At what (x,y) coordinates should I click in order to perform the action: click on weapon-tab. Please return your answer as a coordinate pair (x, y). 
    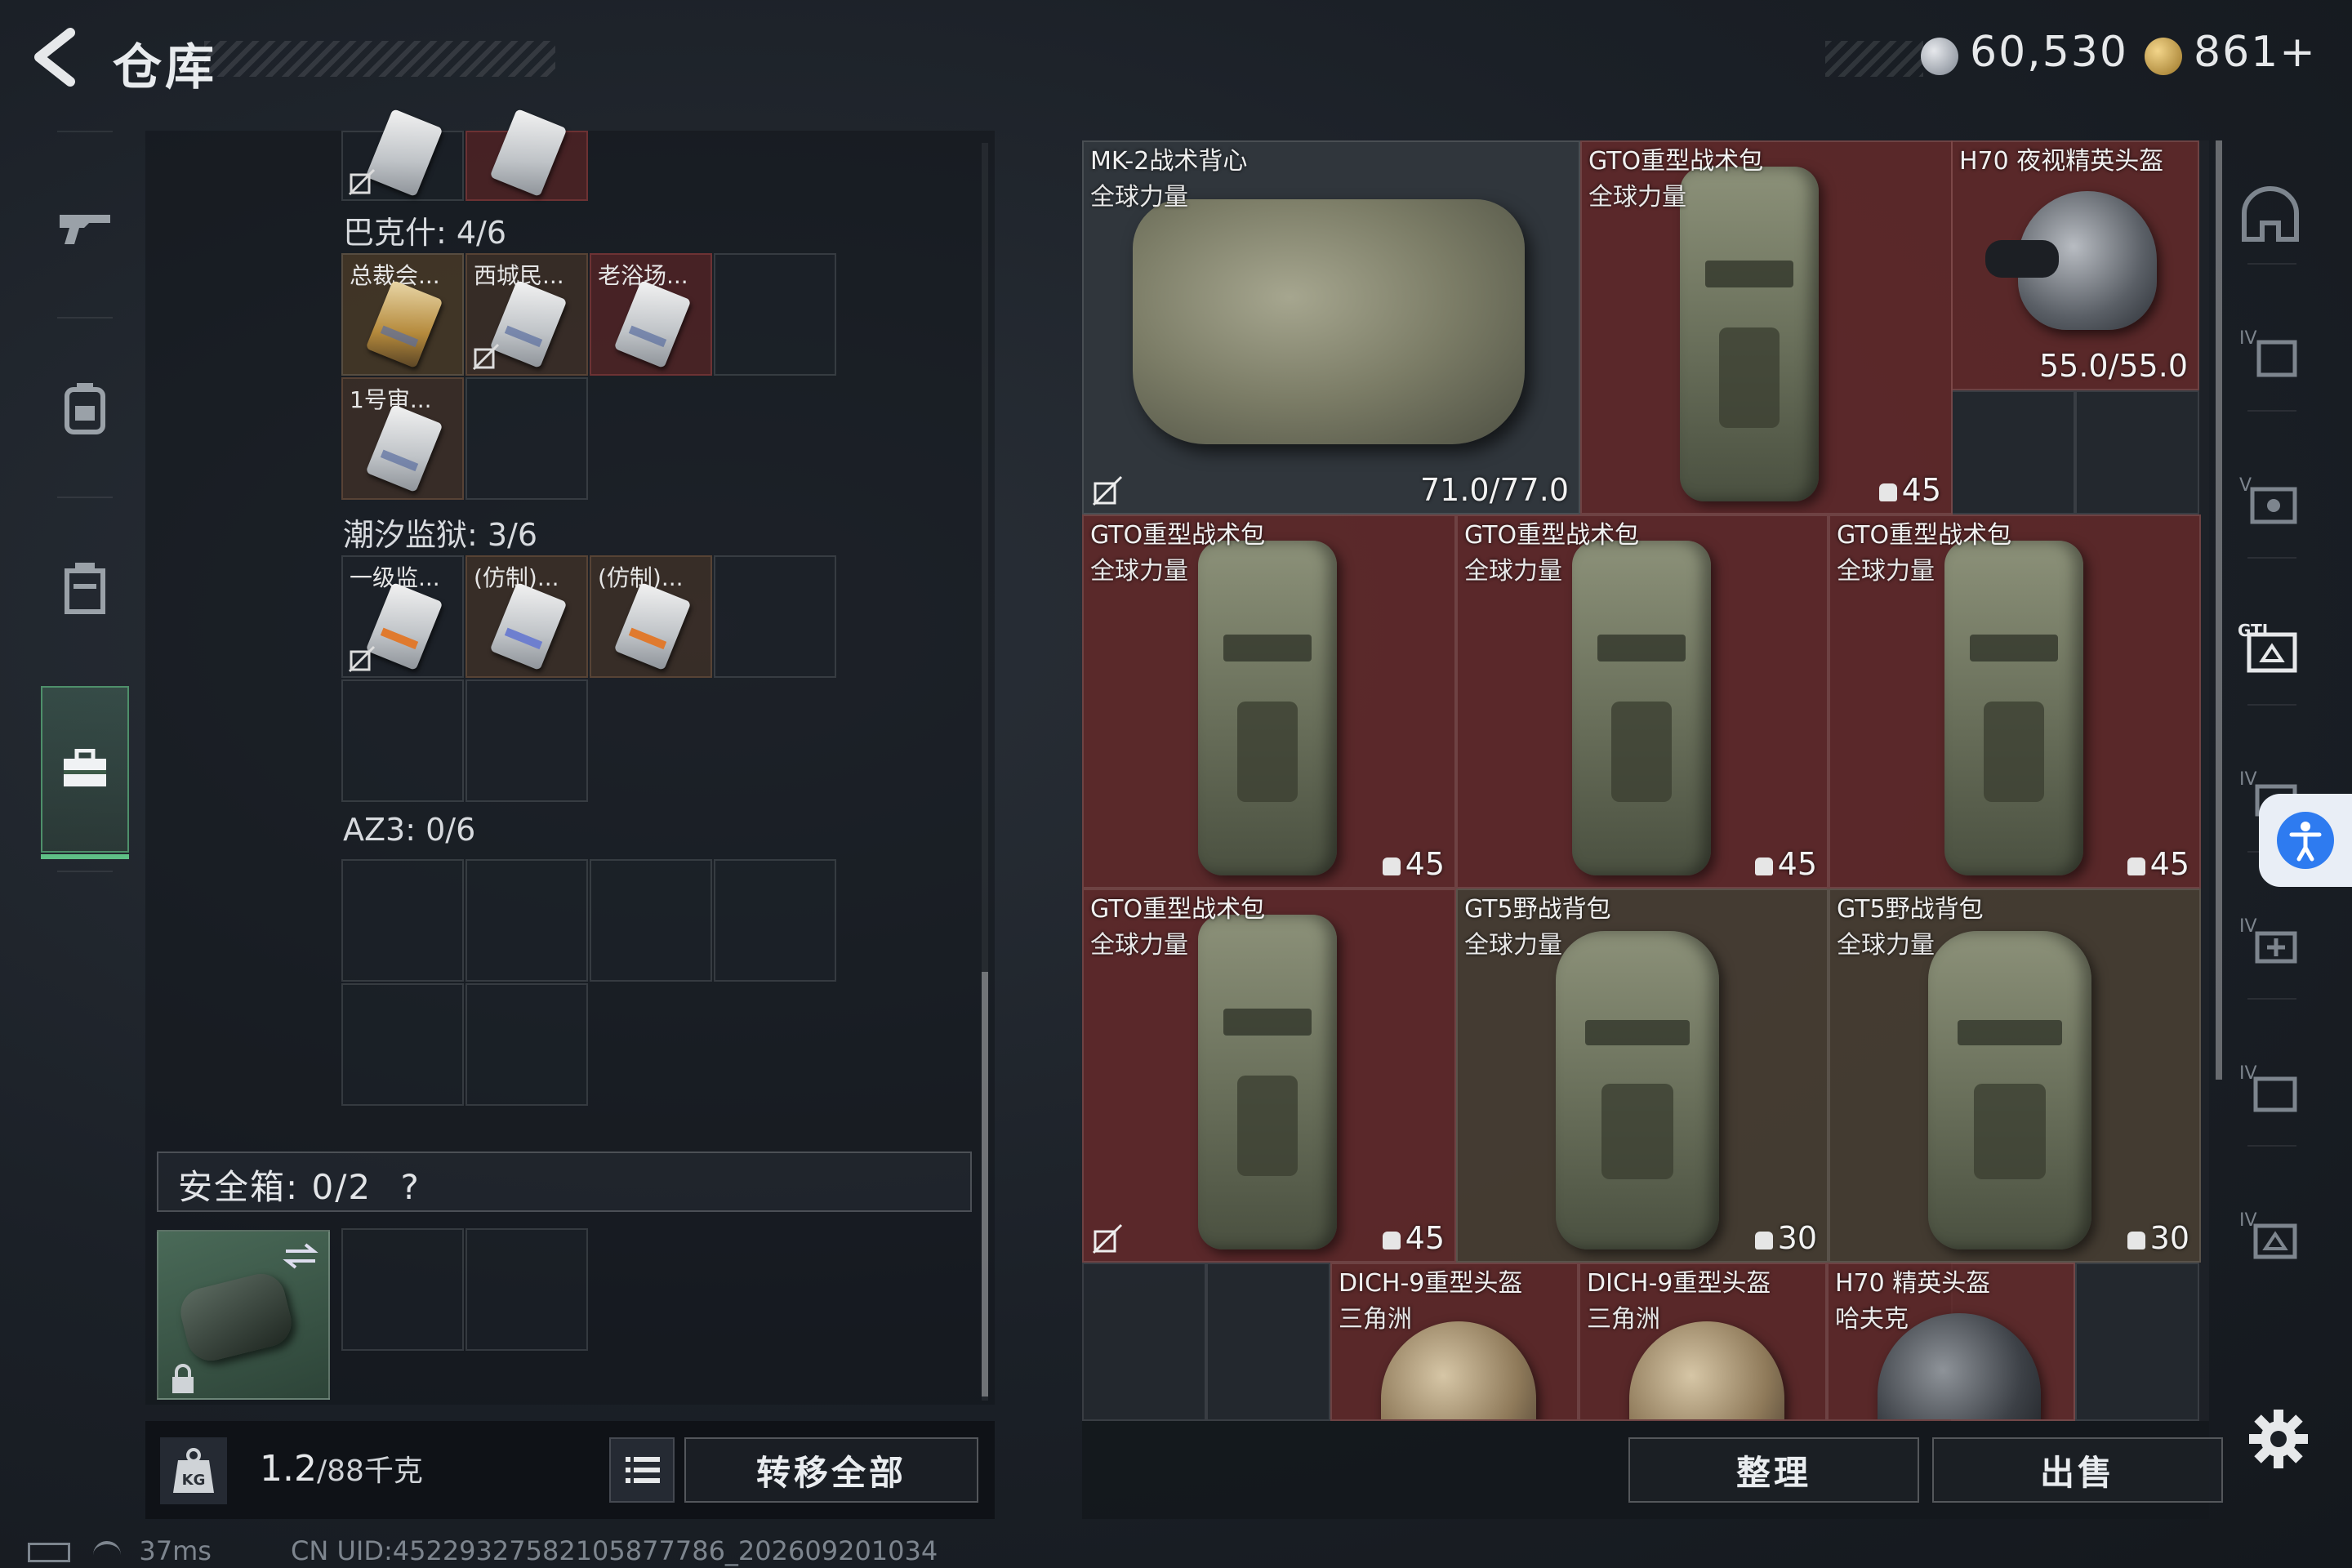
    Looking at the image, I should click on (85, 228).